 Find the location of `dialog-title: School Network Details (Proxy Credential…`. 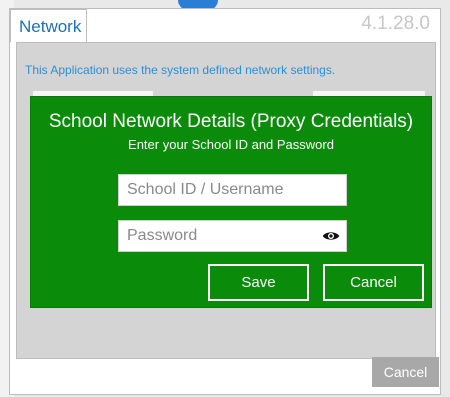

dialog-title: School Network Details (Proxy Credential… is located at coordinates (231, 121).